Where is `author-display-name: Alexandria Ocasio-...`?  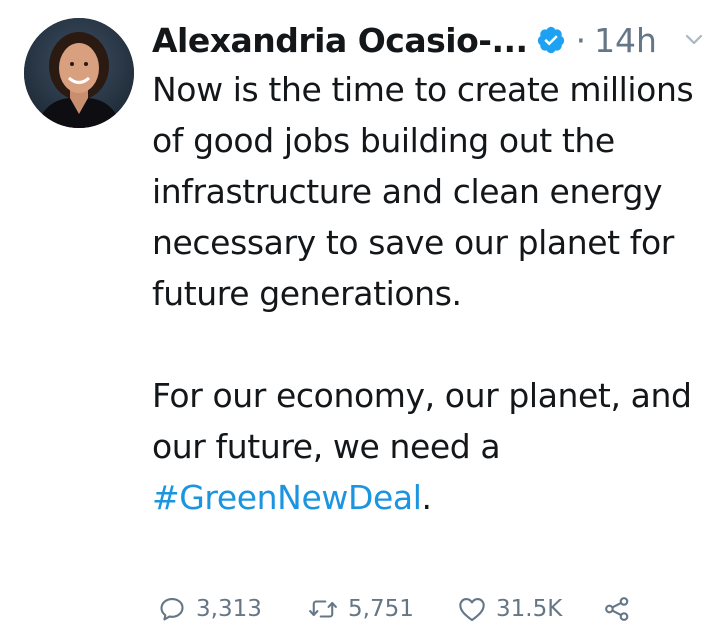
author-display-name: Alexandria Ocasio-... is located at coordinates (340, 40).